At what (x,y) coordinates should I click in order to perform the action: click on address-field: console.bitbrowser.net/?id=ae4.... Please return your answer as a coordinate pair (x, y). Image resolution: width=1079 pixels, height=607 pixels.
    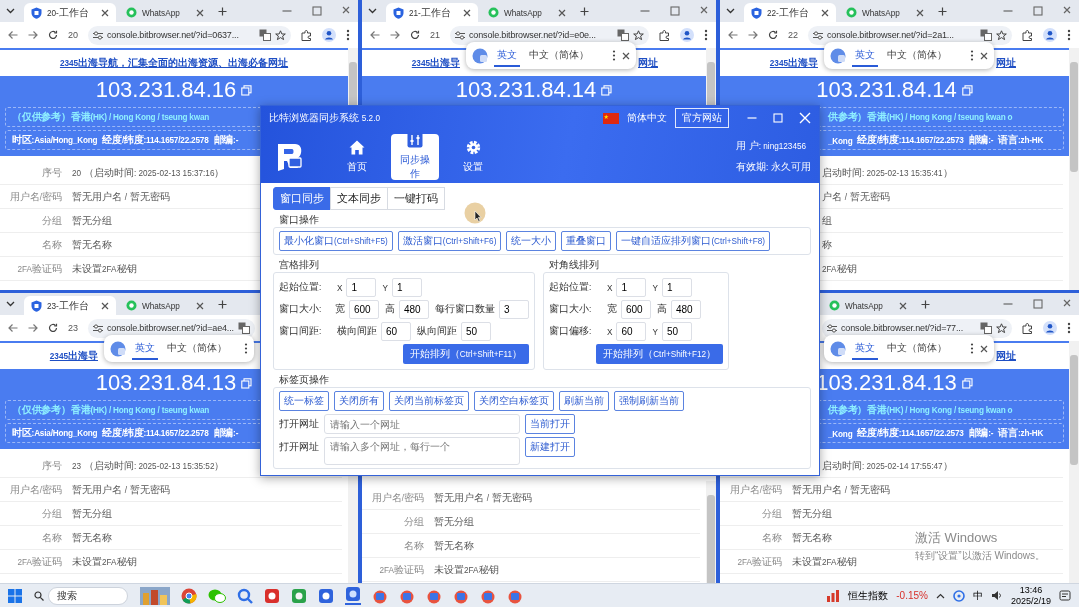
    Looking at the image, I should click on (171, 328).